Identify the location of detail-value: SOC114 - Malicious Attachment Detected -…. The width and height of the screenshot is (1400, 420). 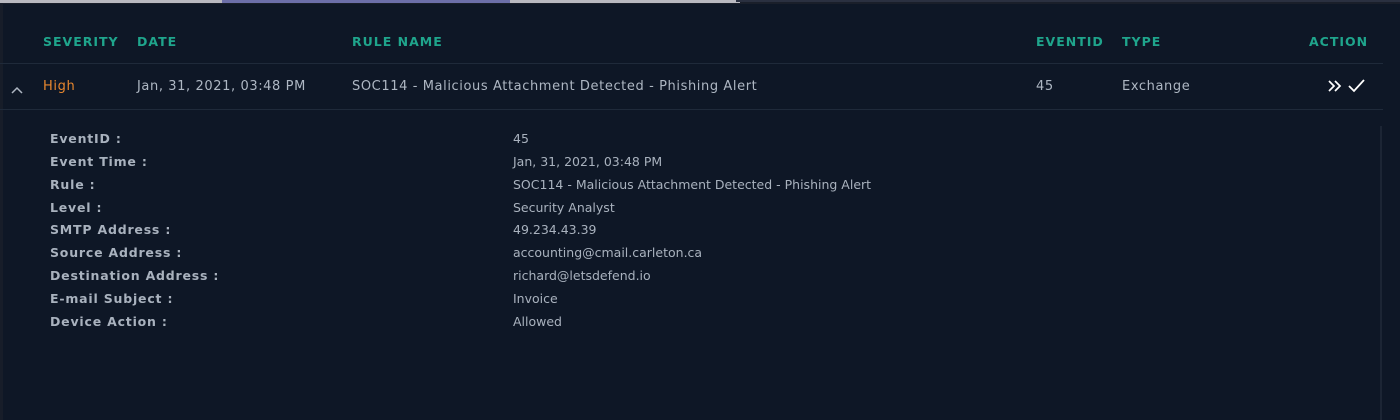
(692, 184).